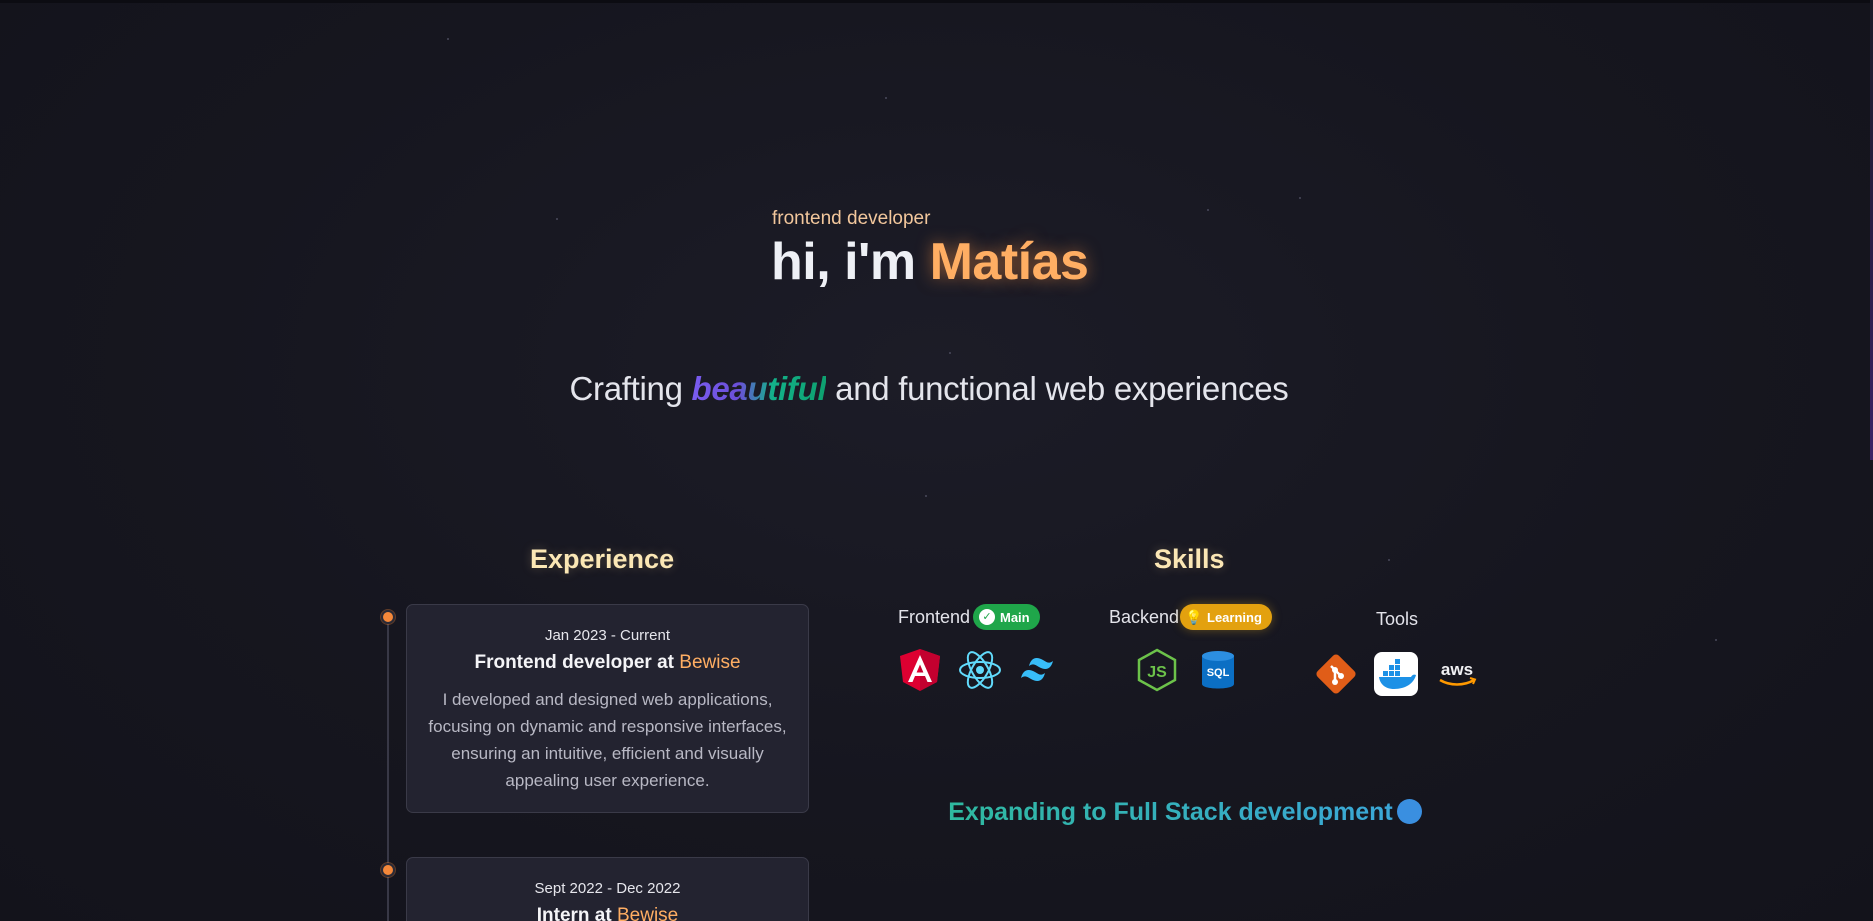  What do you see at coordinates (1457, 669) in the screenshot?
I see `svg-text: aws` at bounding box center [1457, 669].